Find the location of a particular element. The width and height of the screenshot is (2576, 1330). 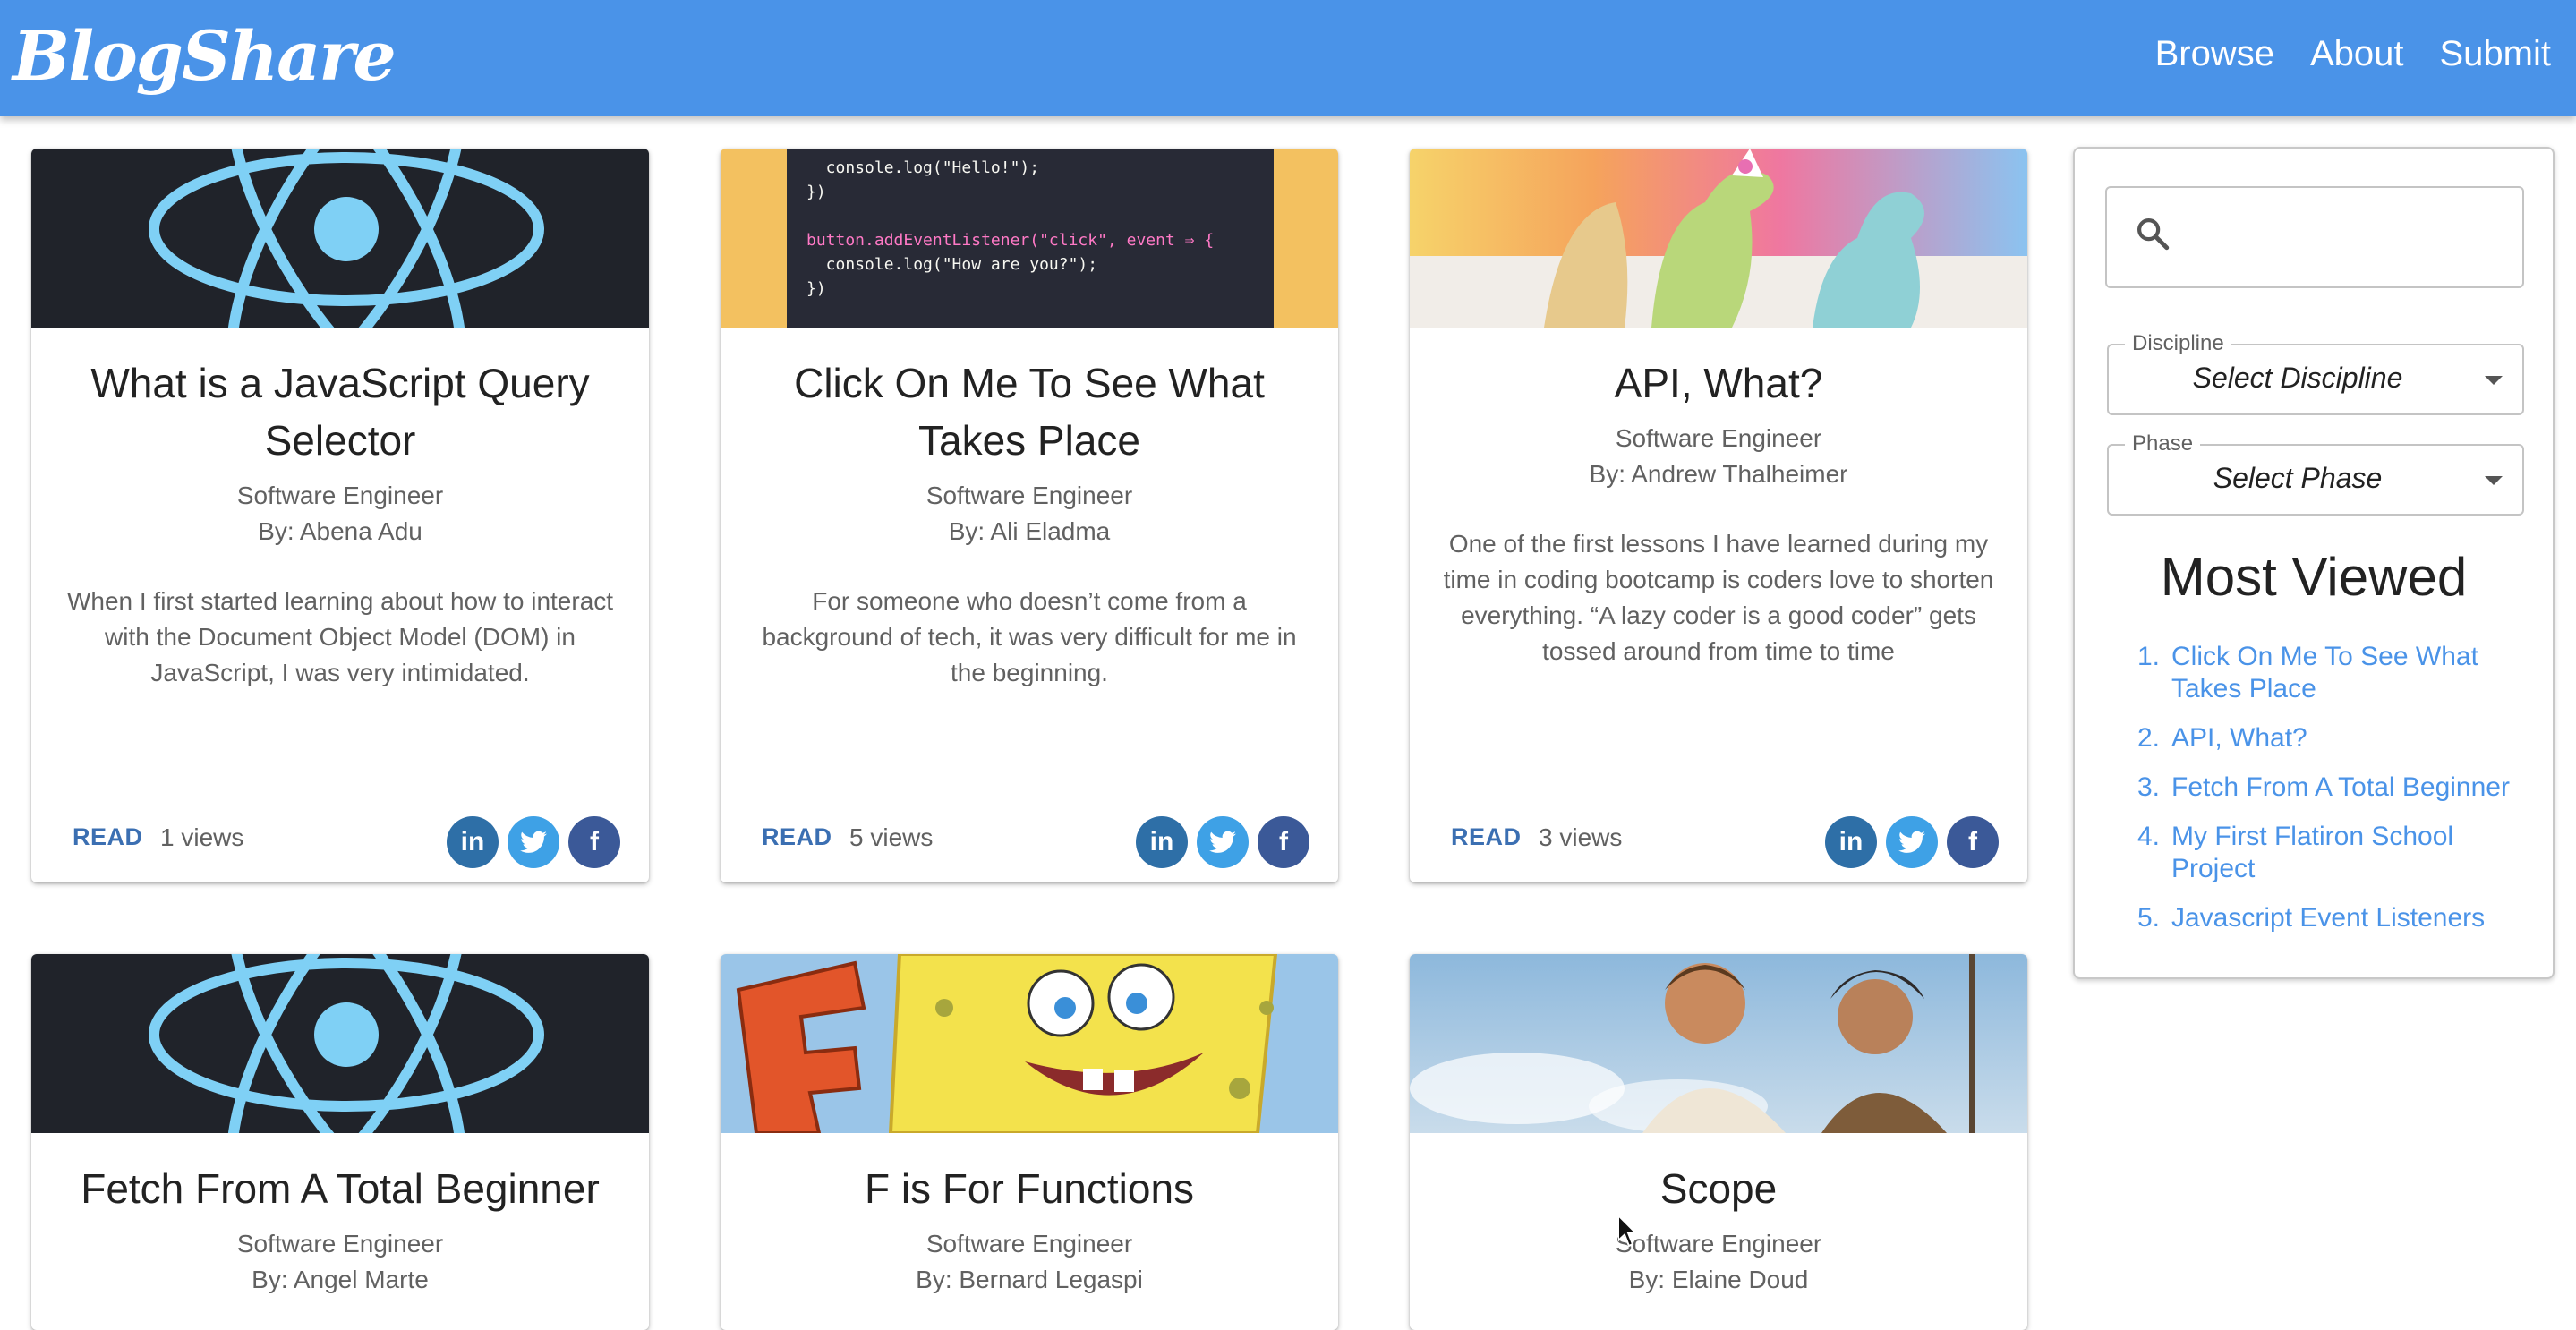

card-actions: READ 5 views in f is located at coordinates (1029, 841).